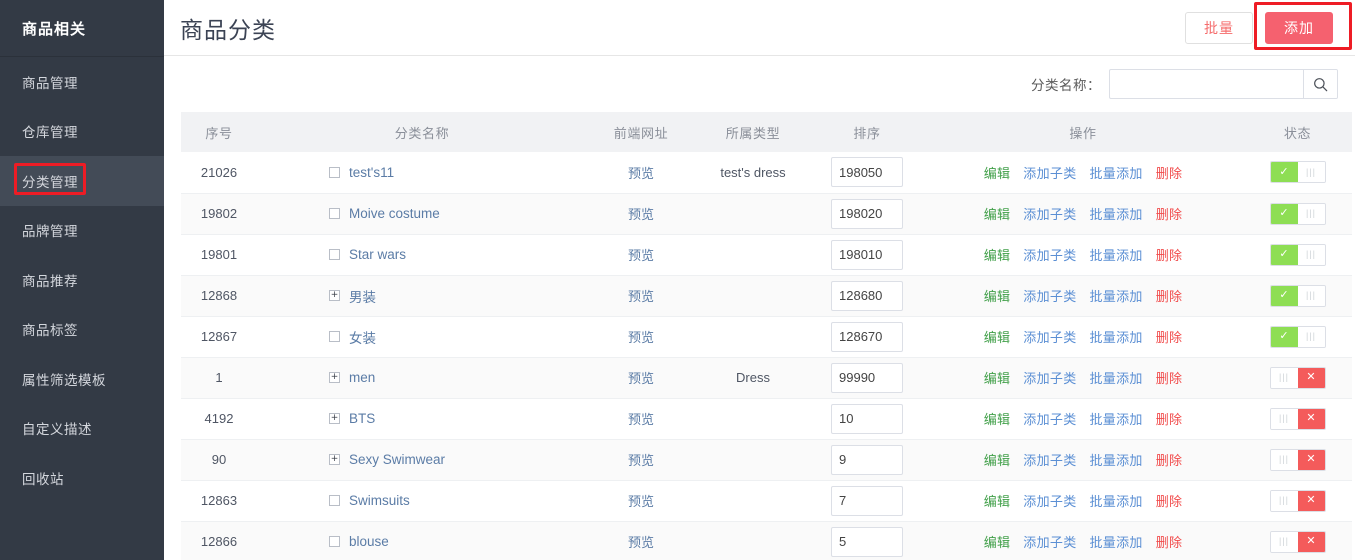 The width and height of the screenshot is (1355, 560). What do you see at coordinates (1206, 84) in the screenshot?
I see `search-input` at bounding box center [1206, 84].